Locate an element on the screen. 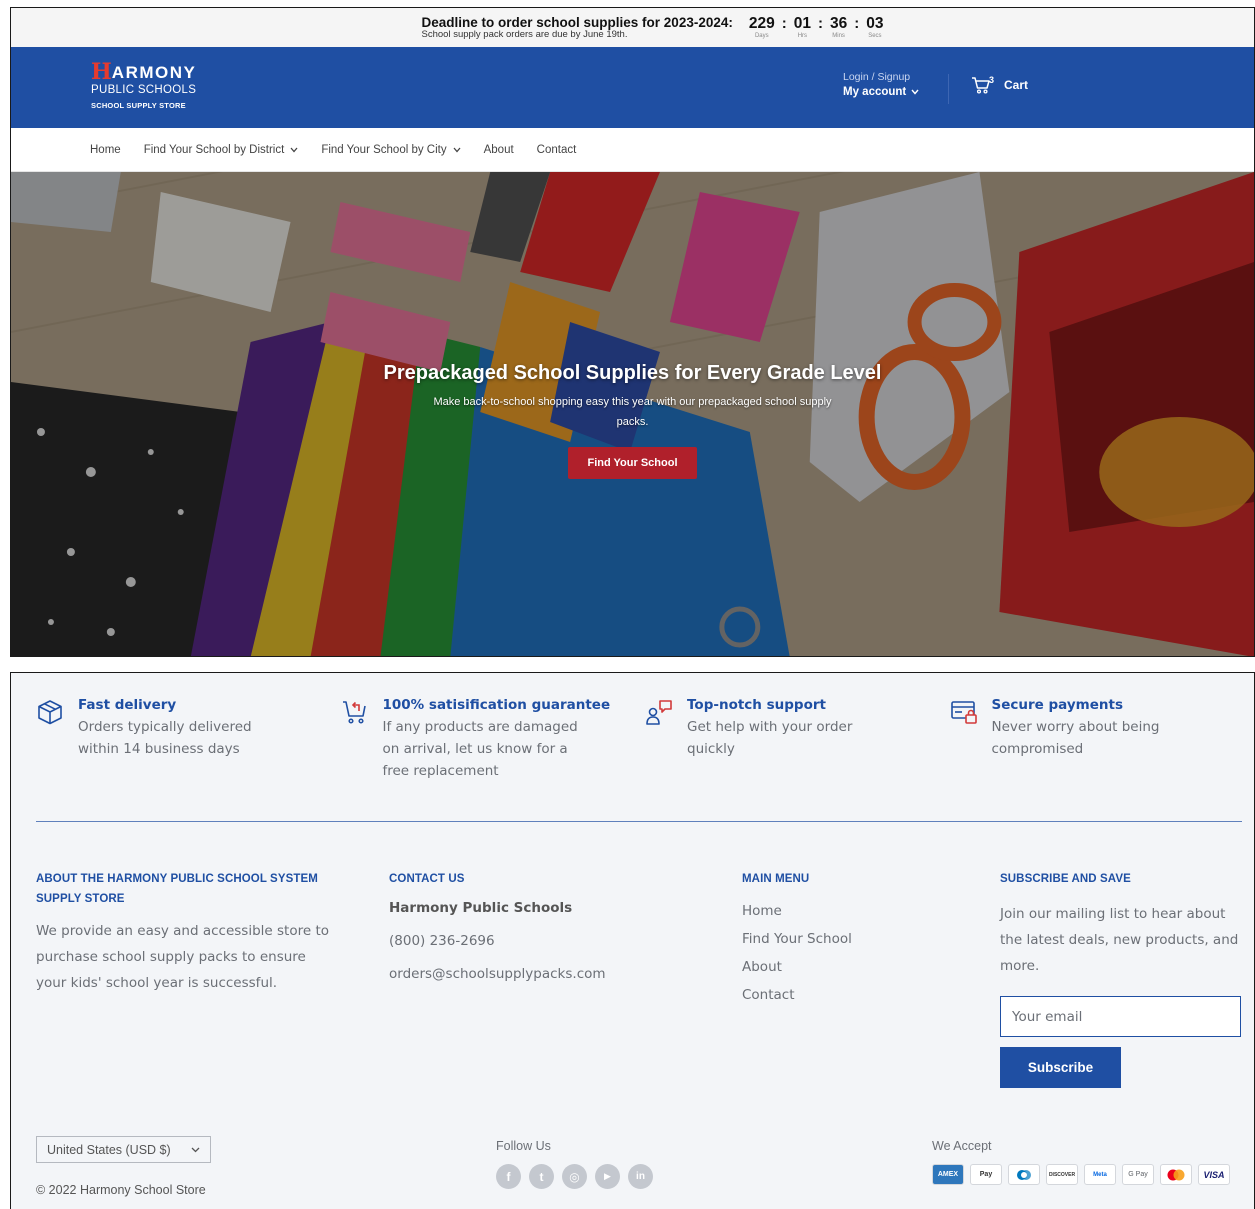 Image resolution: width=1255 pixels, height=1209 pixels. my-account-toggle: My account is located at coordinates (881, 92).